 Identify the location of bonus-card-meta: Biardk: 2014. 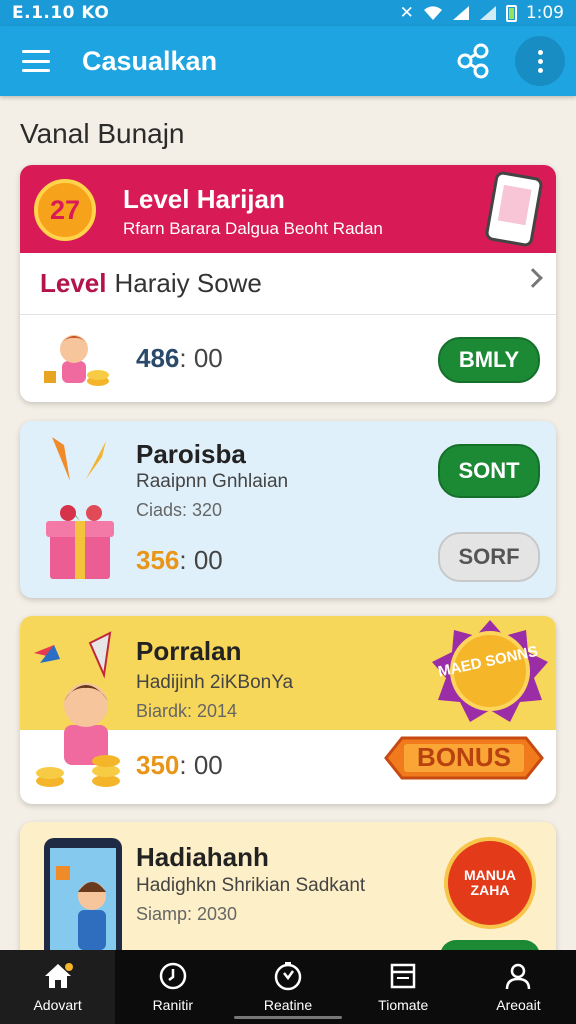
(187, 711).